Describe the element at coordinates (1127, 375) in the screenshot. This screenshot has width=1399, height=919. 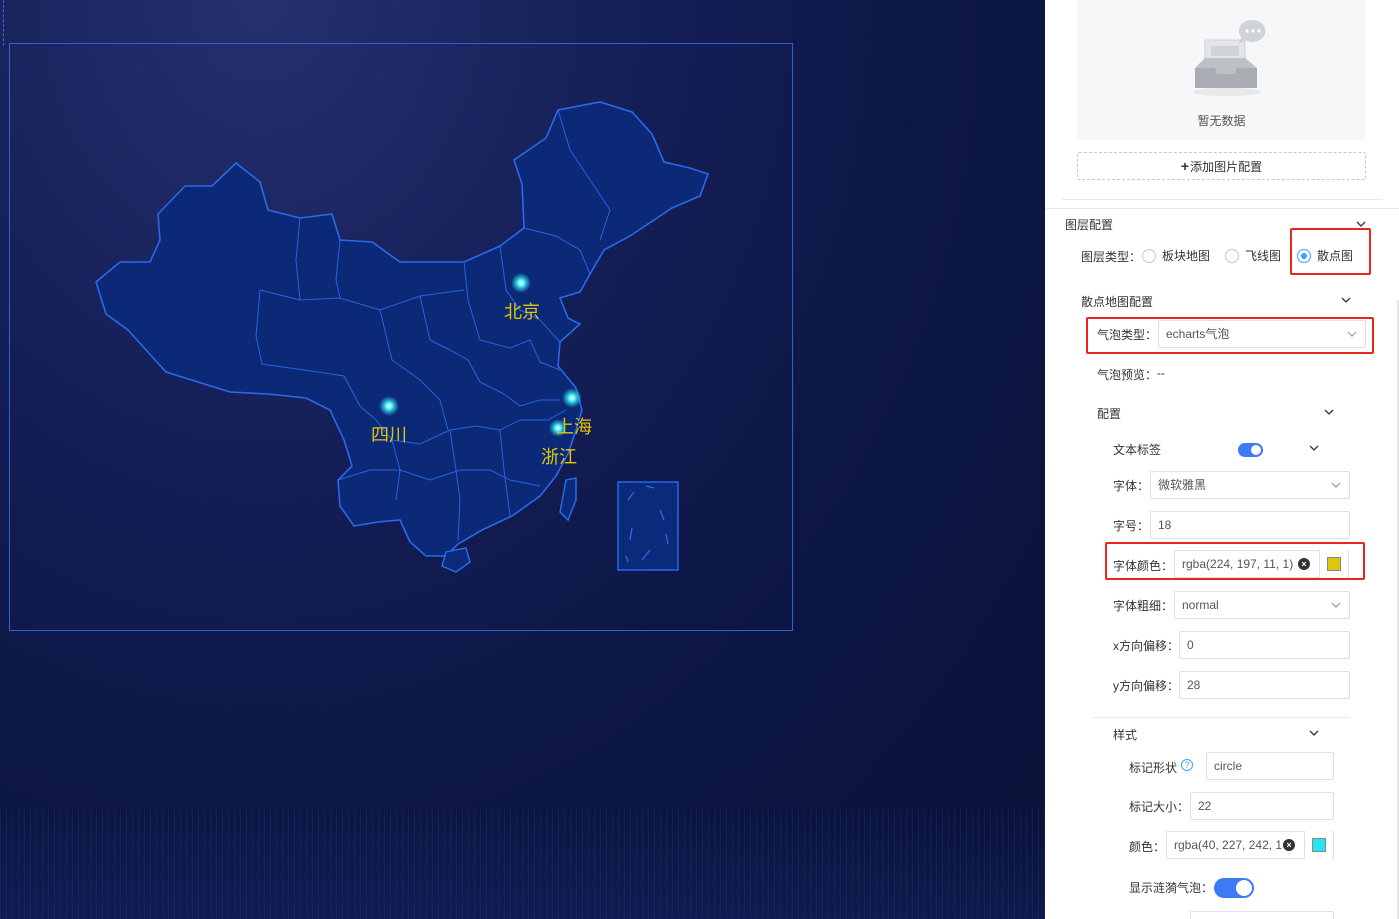
I see `bubble-preview-label: 气泡预览：` at that location.